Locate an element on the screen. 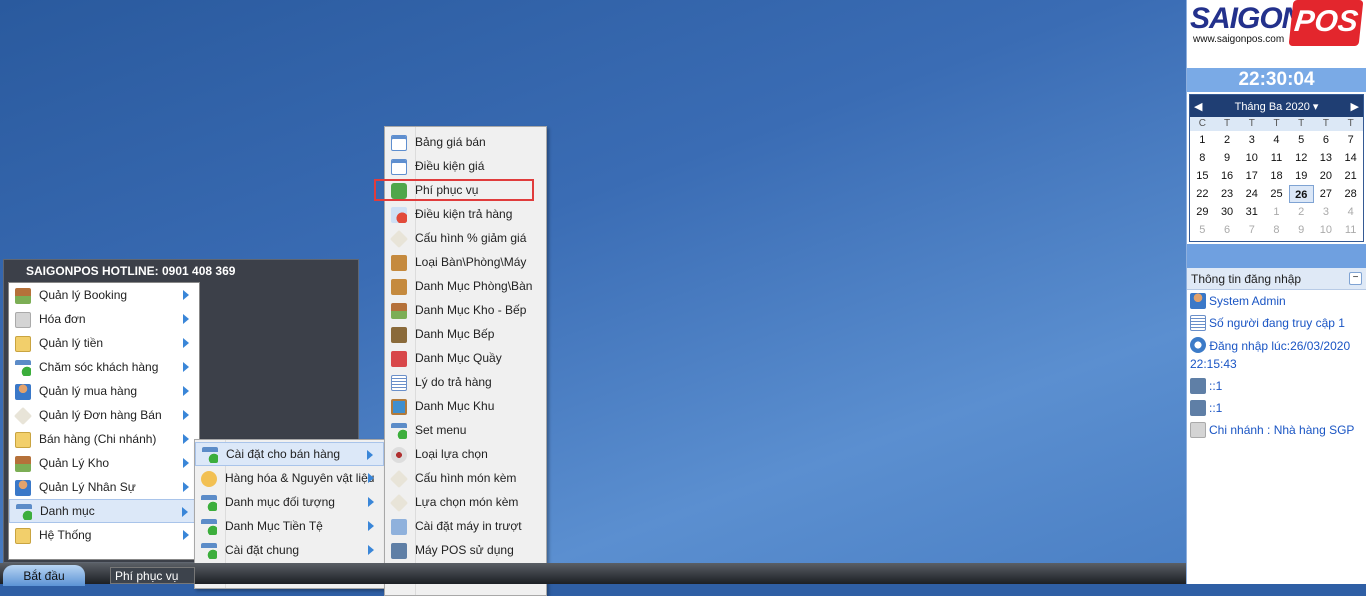  menu-item: Set menu is located at coordinates (465, 430).